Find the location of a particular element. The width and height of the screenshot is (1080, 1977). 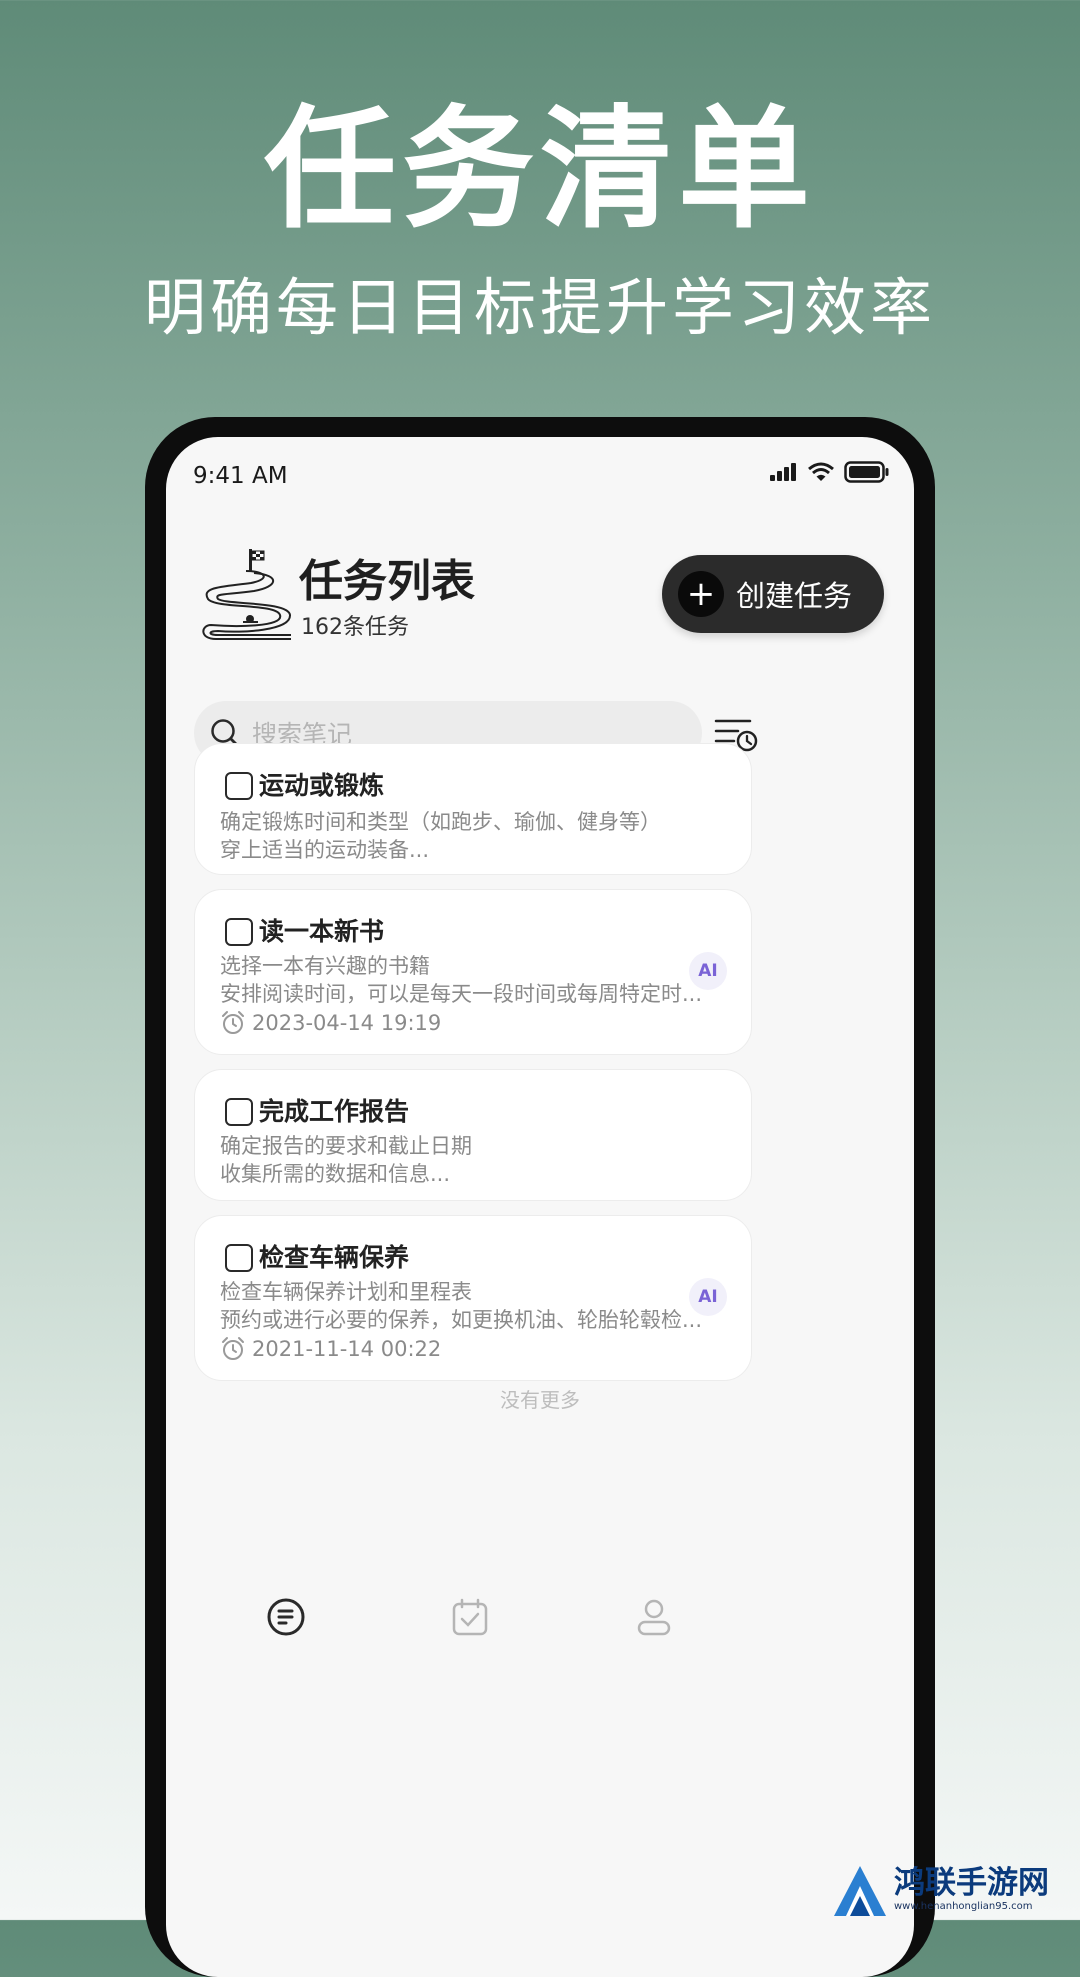

task-description-line: 确定报告的要求和截止日期 is located at coordinates (346, 1146).